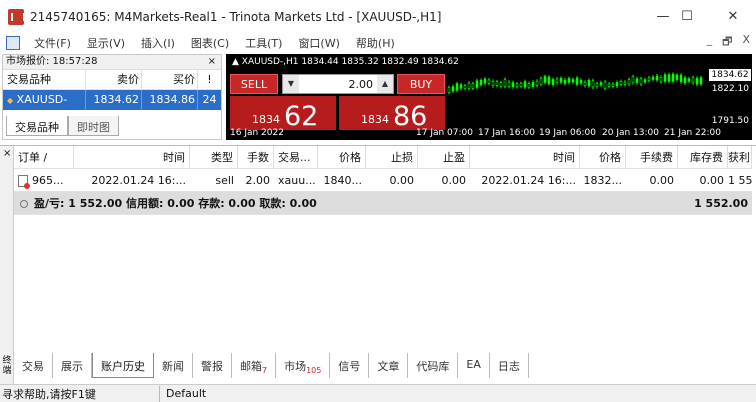 The height and width of the screenshot is (402, 756). Describe the element at coordinates (214, 157) in the screenshot. I see `col-type: 类型` at that location.